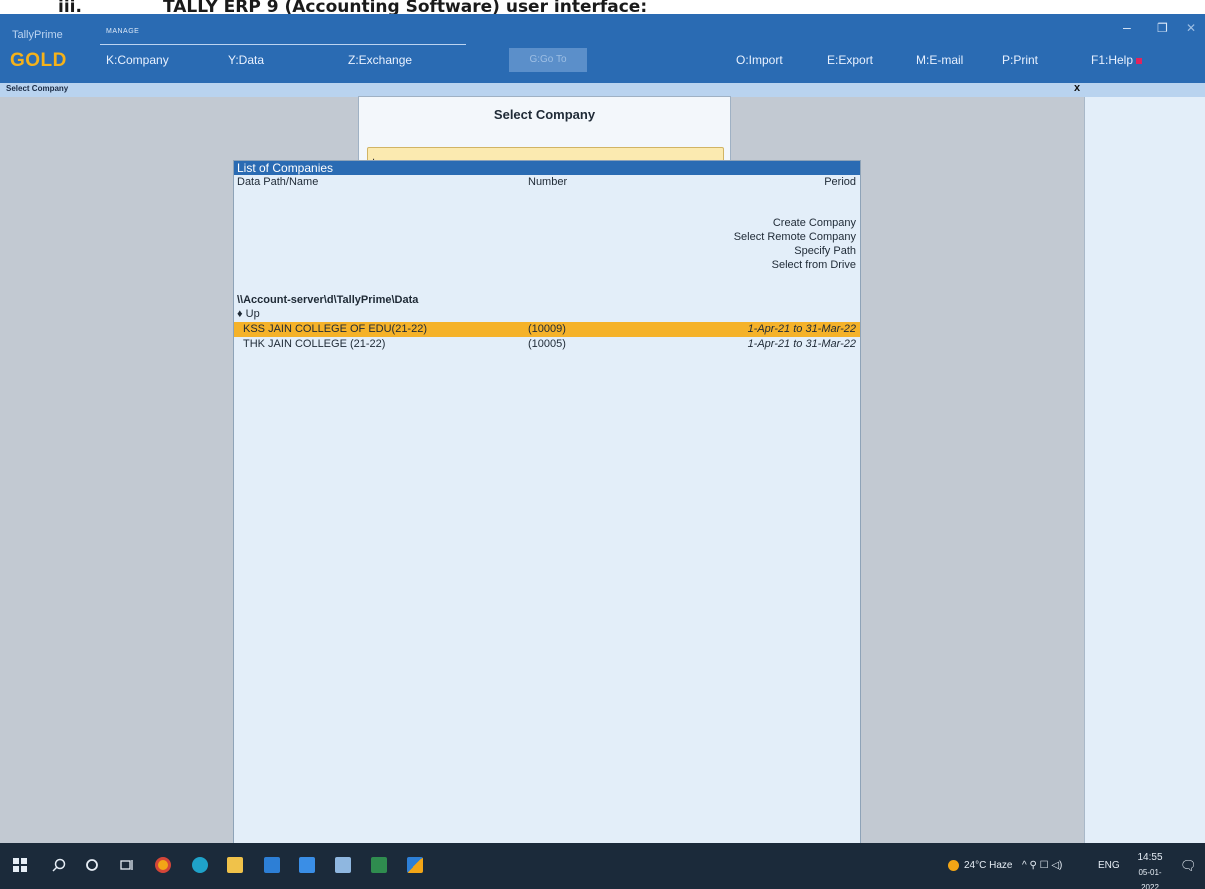  Describe the element at coordinates (235, 865) in the screenshot. I see `file-explorer-icon` at that location.